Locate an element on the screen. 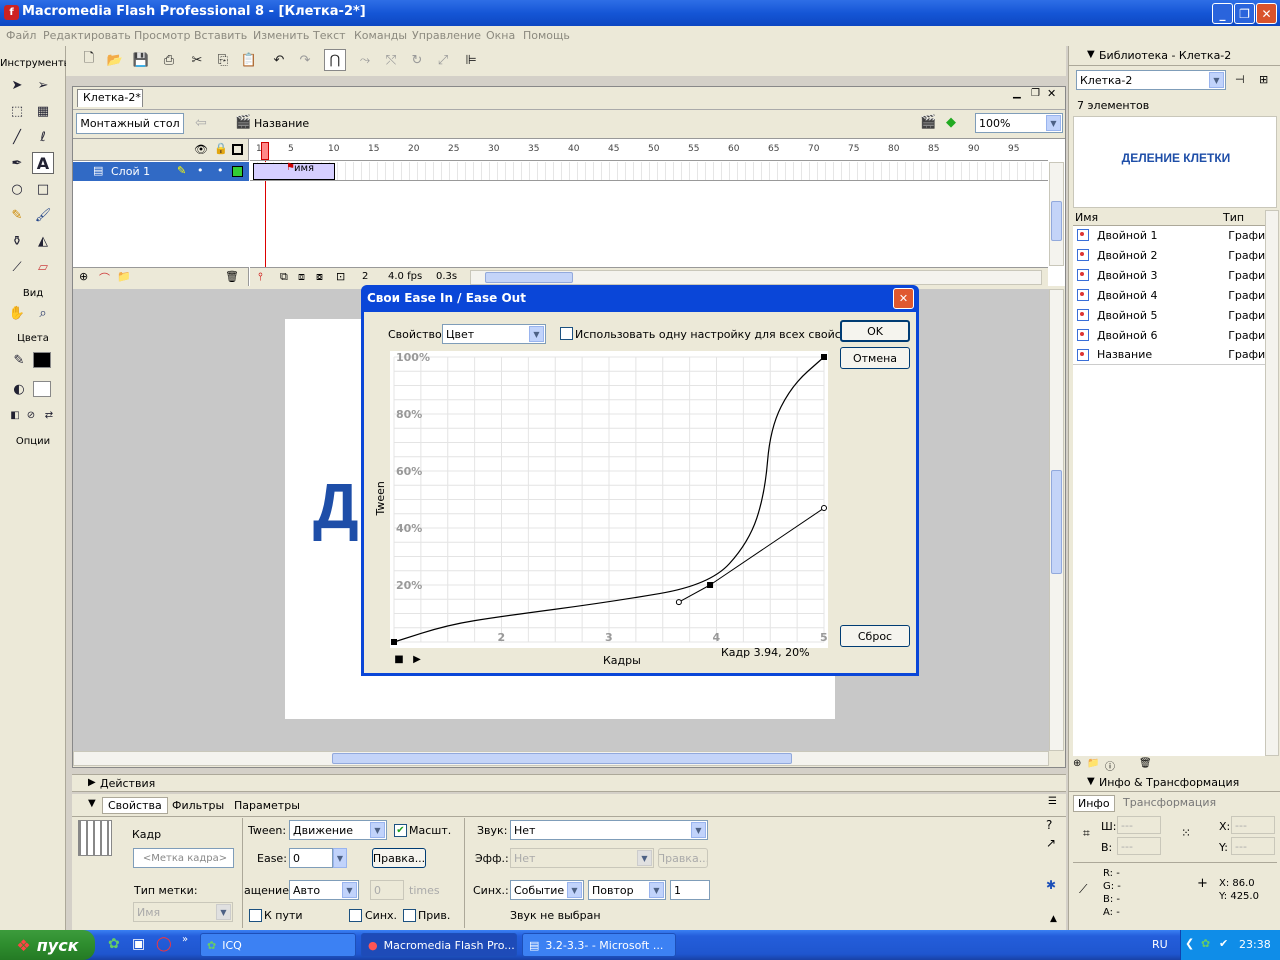  menu-text: Текст is located at coordinates (329, 35).